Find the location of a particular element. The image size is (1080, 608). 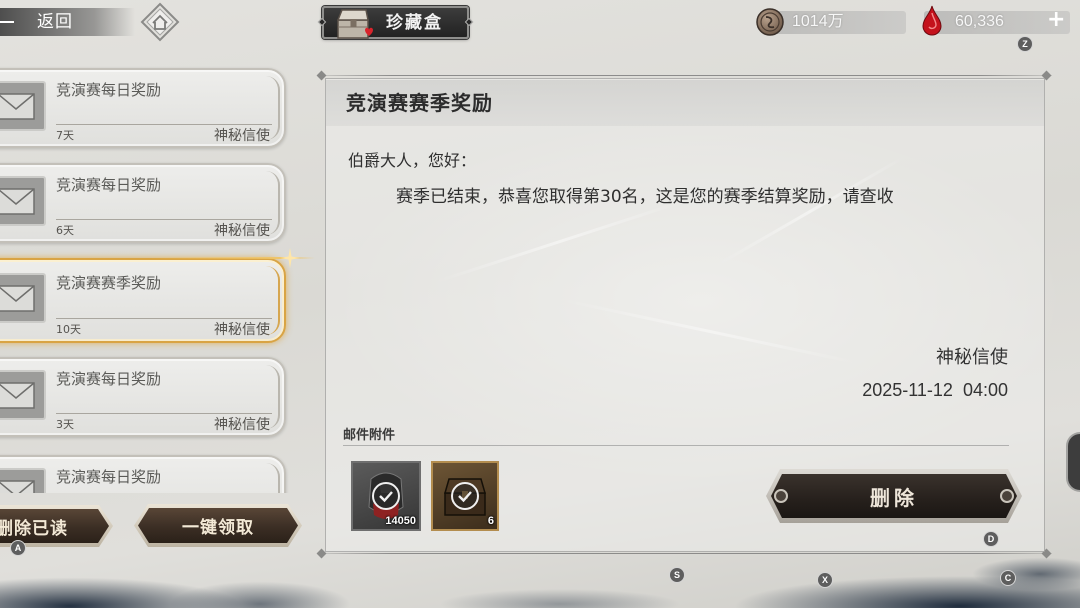

attachment-slot: 6 is located at coordinates (465, 496).